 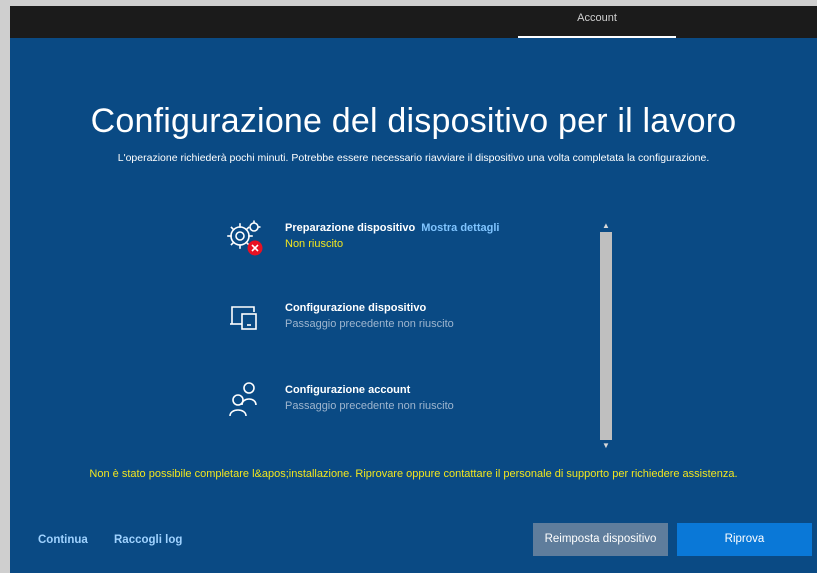 I want to click on tab-account-label: Account, so click(x=597, y=18).